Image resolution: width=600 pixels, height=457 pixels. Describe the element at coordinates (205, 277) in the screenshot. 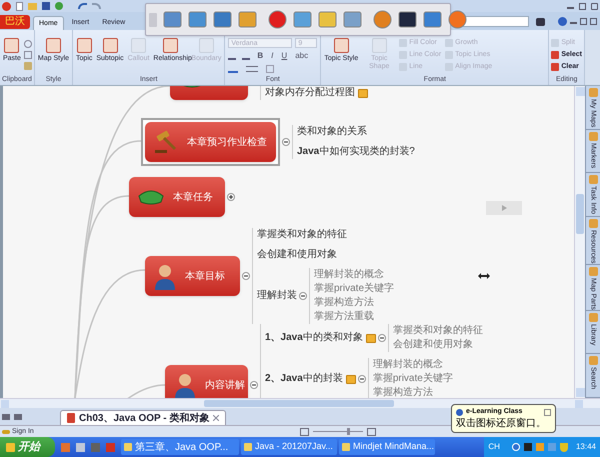

I see `topic-label: 本章目标` at that location.